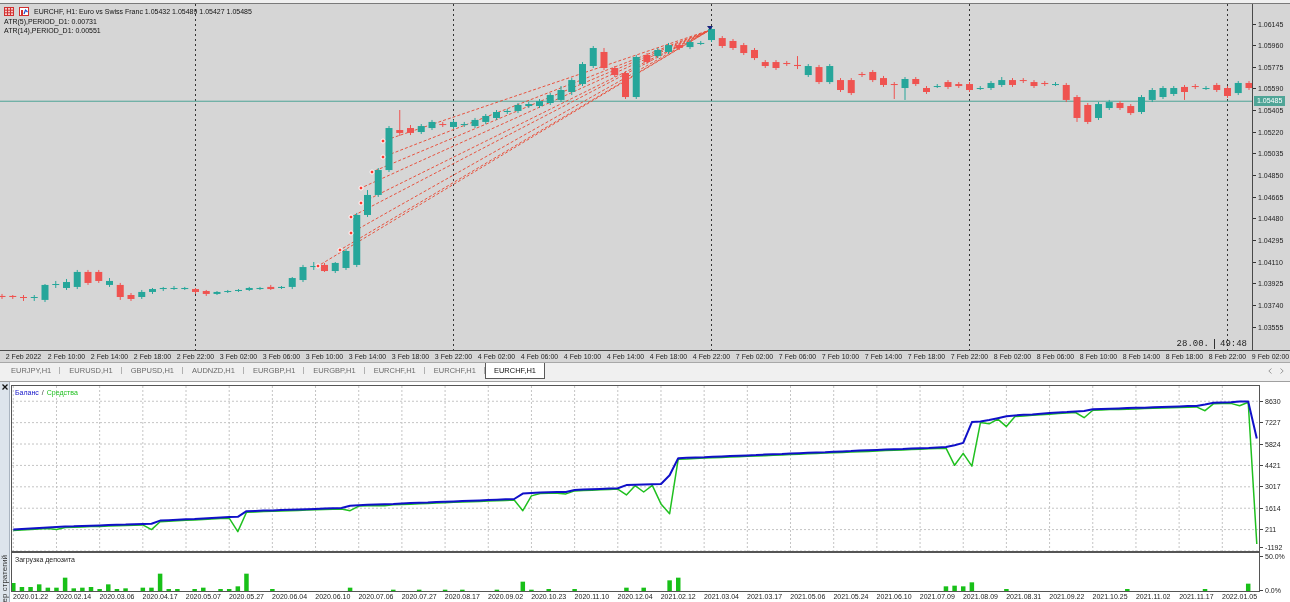 The height and width of the screenshot is (602, 1290). Describe the element at coordinates (24, 11) in the screenshot. I see `chart-icon` at that location.